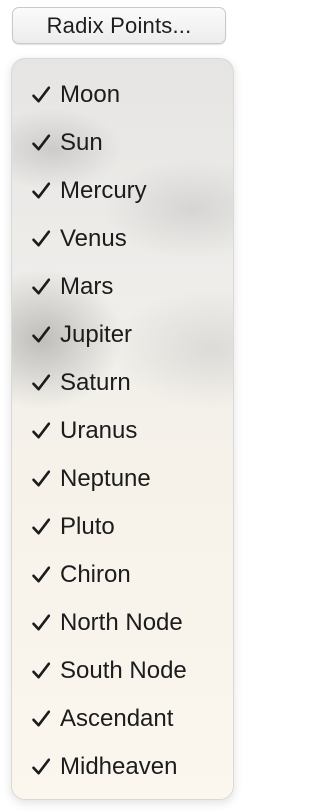  I want to click on menu-item-label: Pluto, so click(87, 526).